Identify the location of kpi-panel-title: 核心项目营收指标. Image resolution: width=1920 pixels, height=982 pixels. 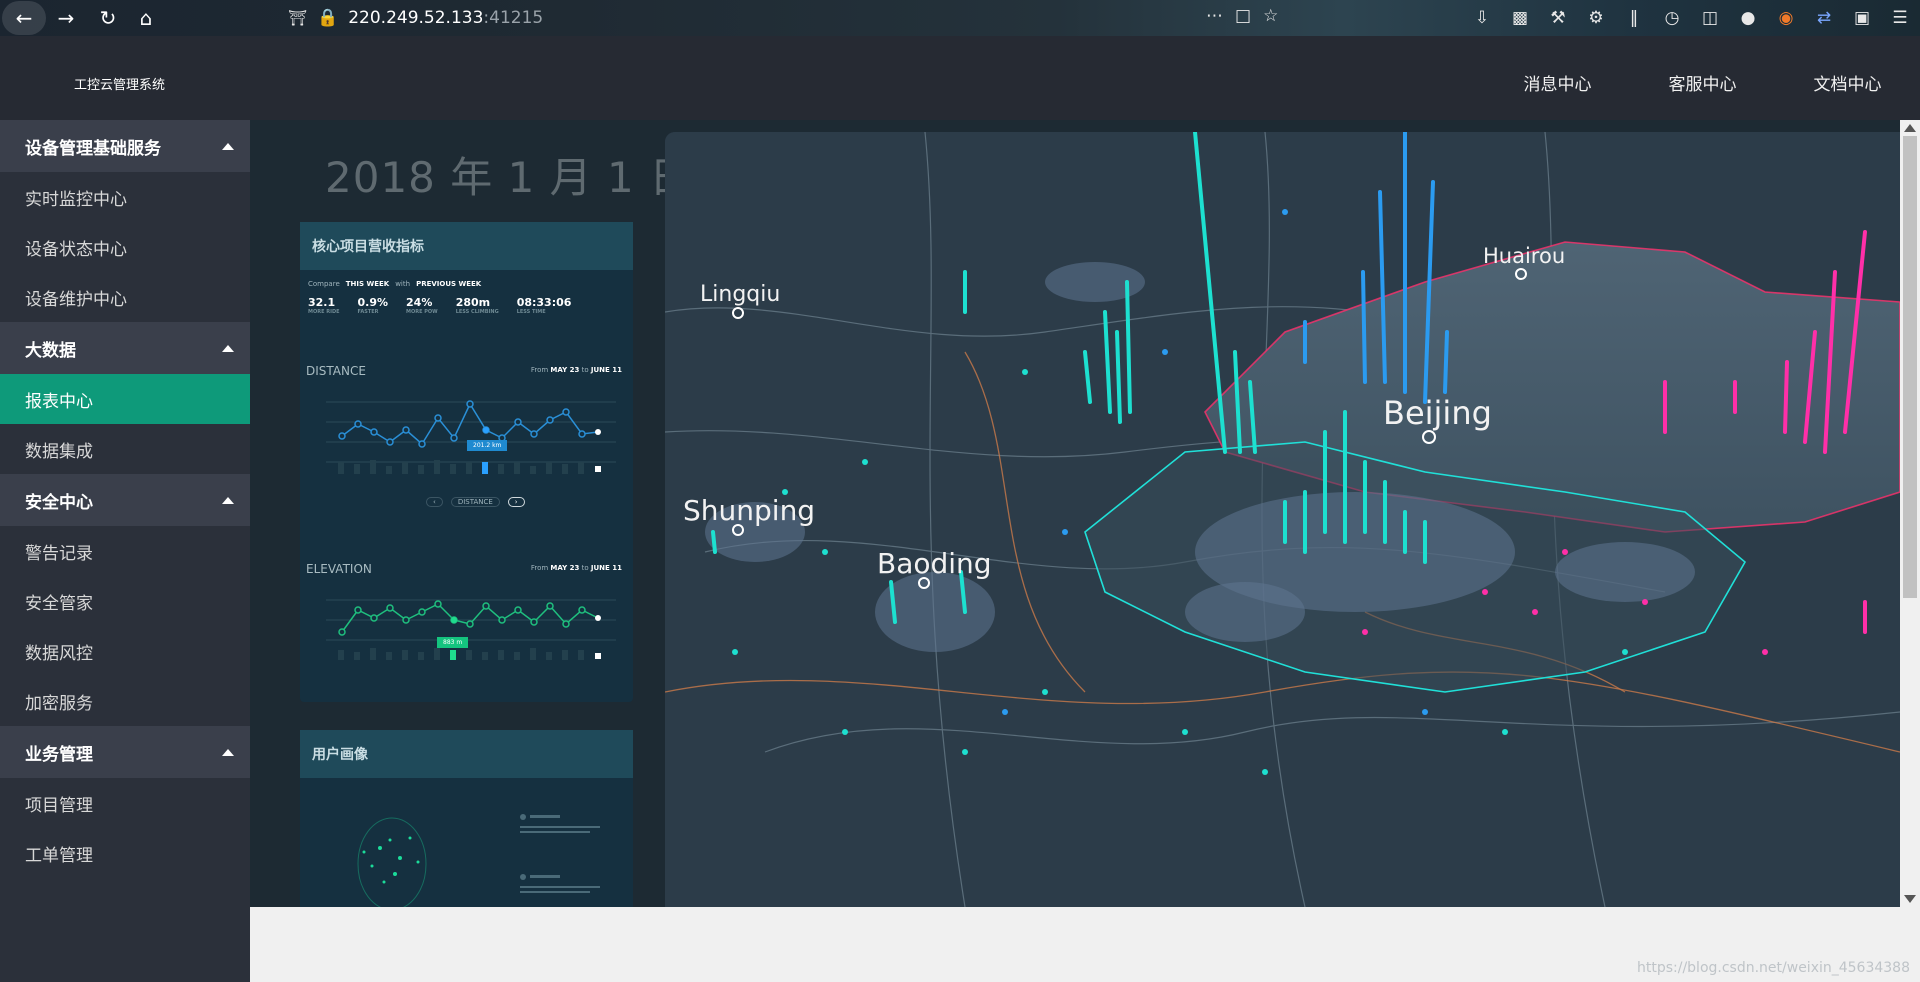
(466, 246).